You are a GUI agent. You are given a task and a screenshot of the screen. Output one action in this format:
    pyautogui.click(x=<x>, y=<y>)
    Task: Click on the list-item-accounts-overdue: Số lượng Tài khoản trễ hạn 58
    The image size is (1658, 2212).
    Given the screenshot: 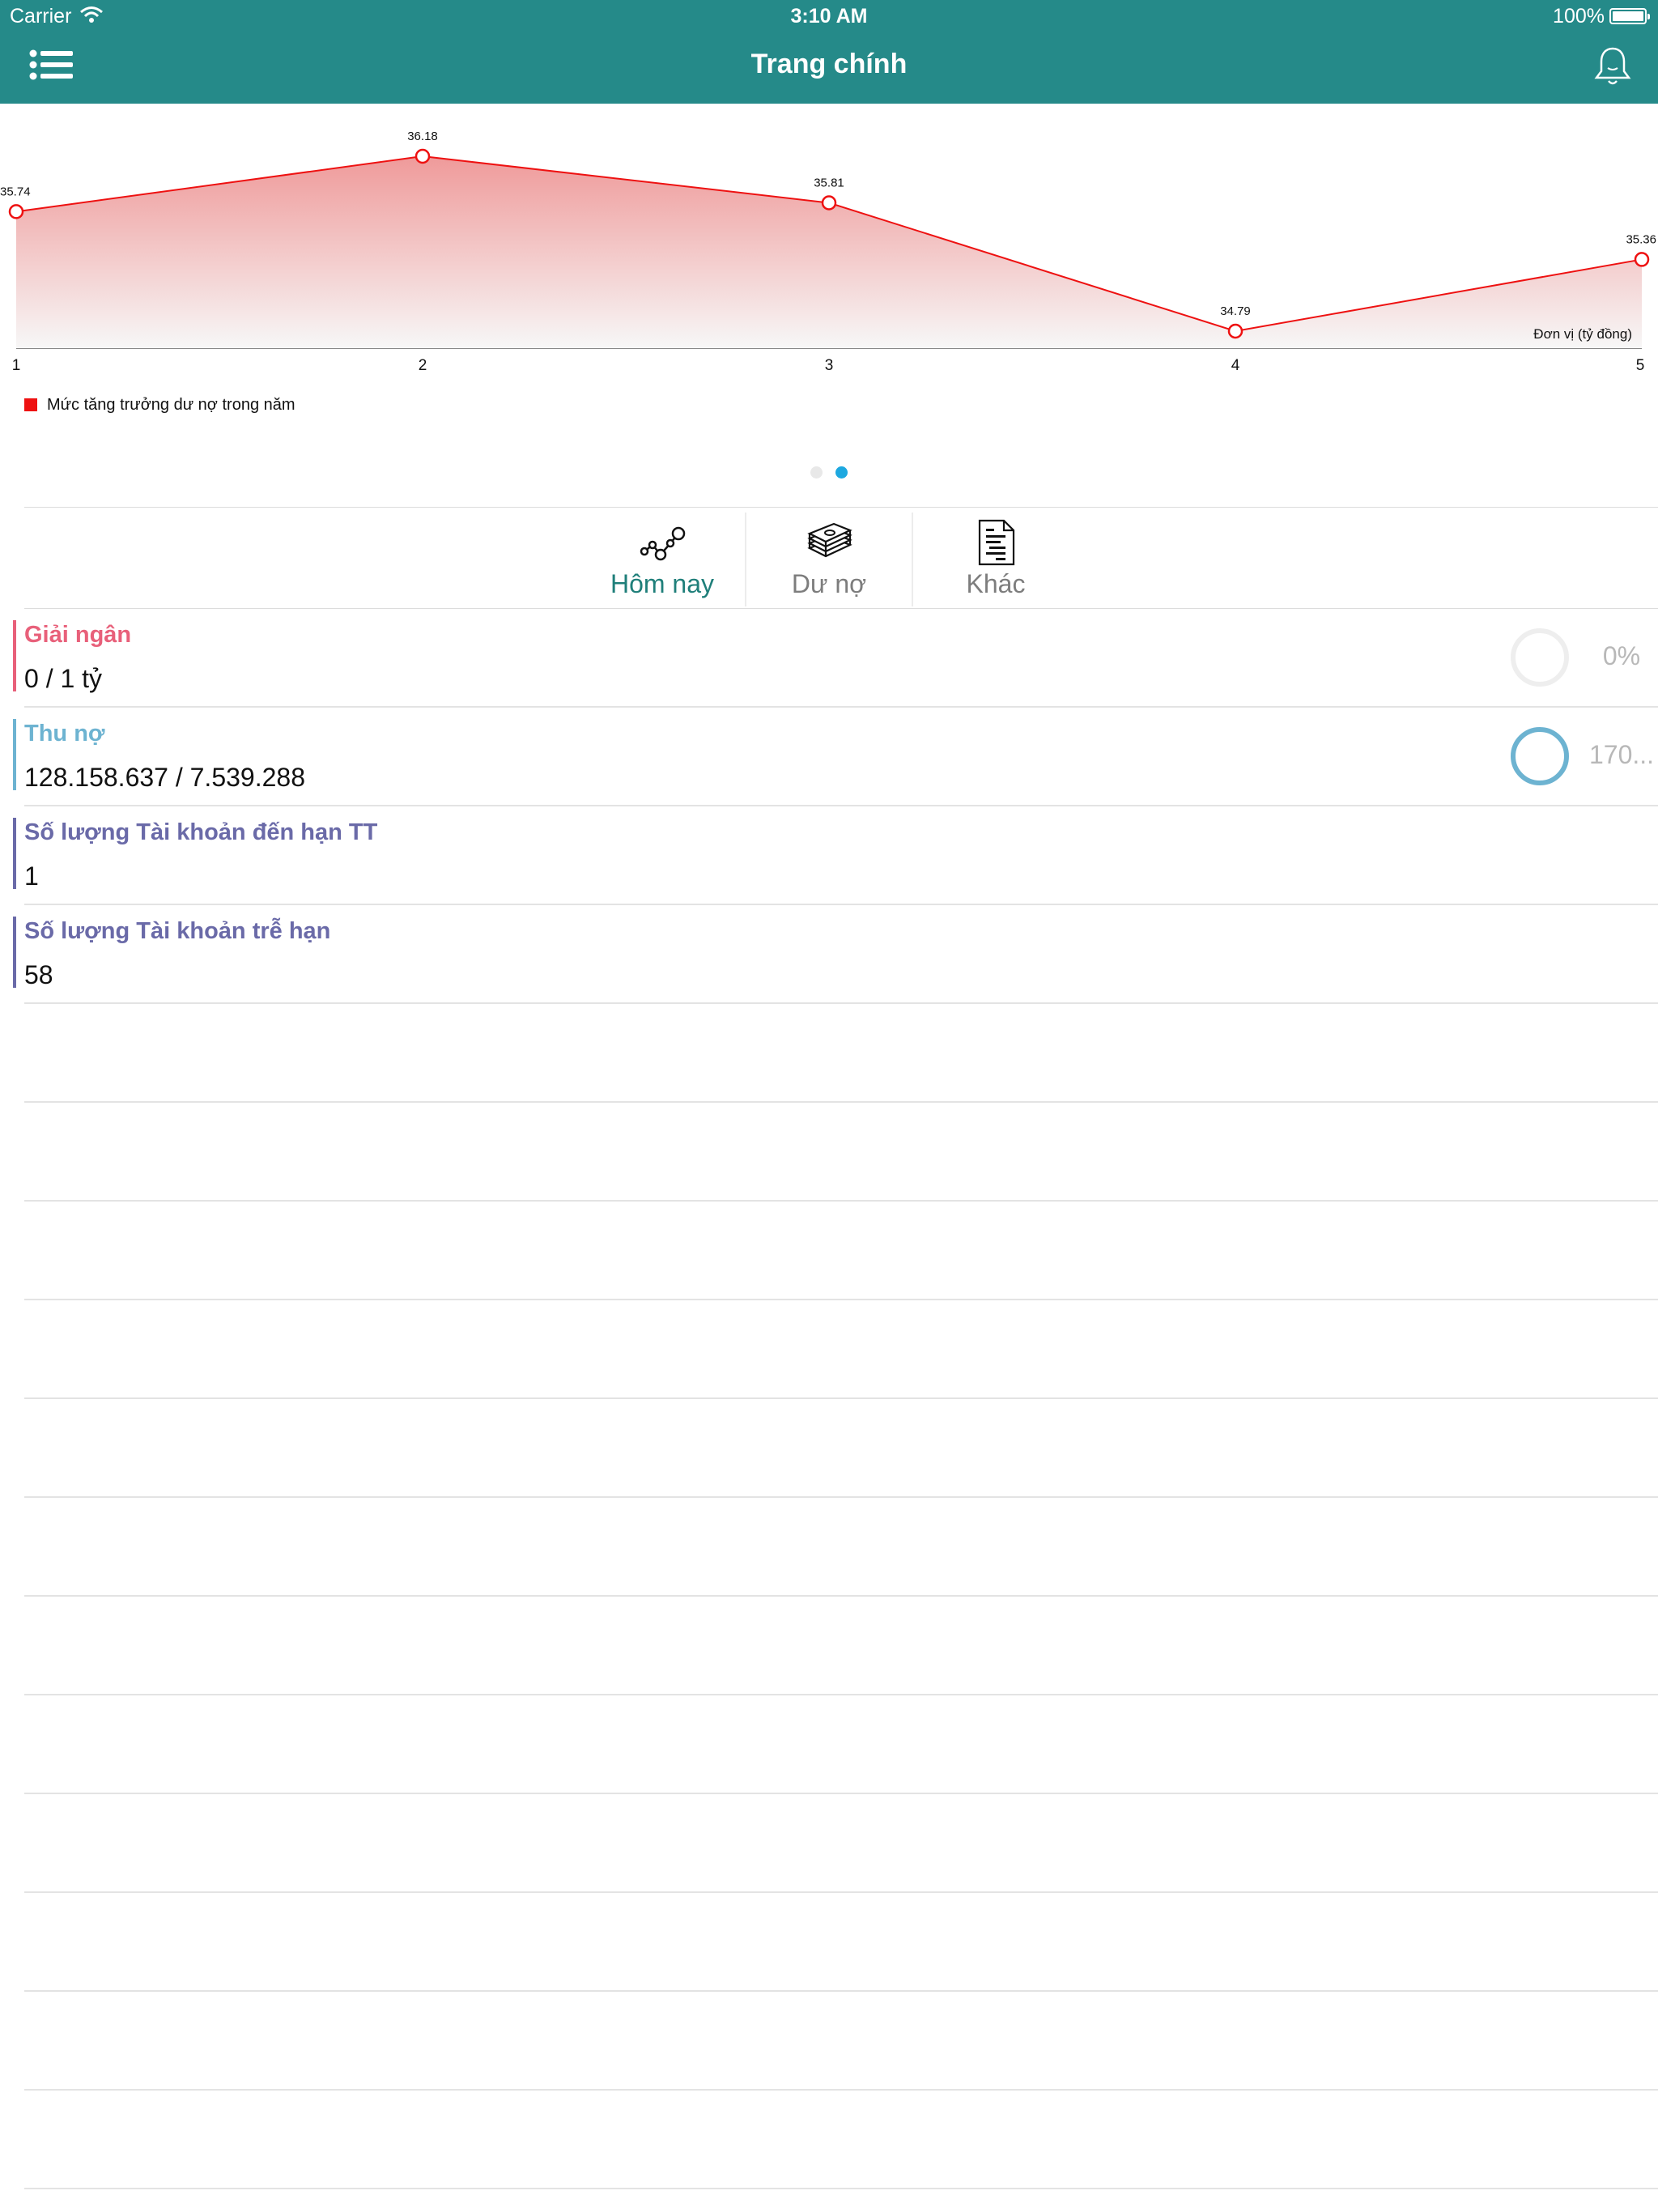 What is the action you would take?
    pyautogui.click(x=835, y=954)
    